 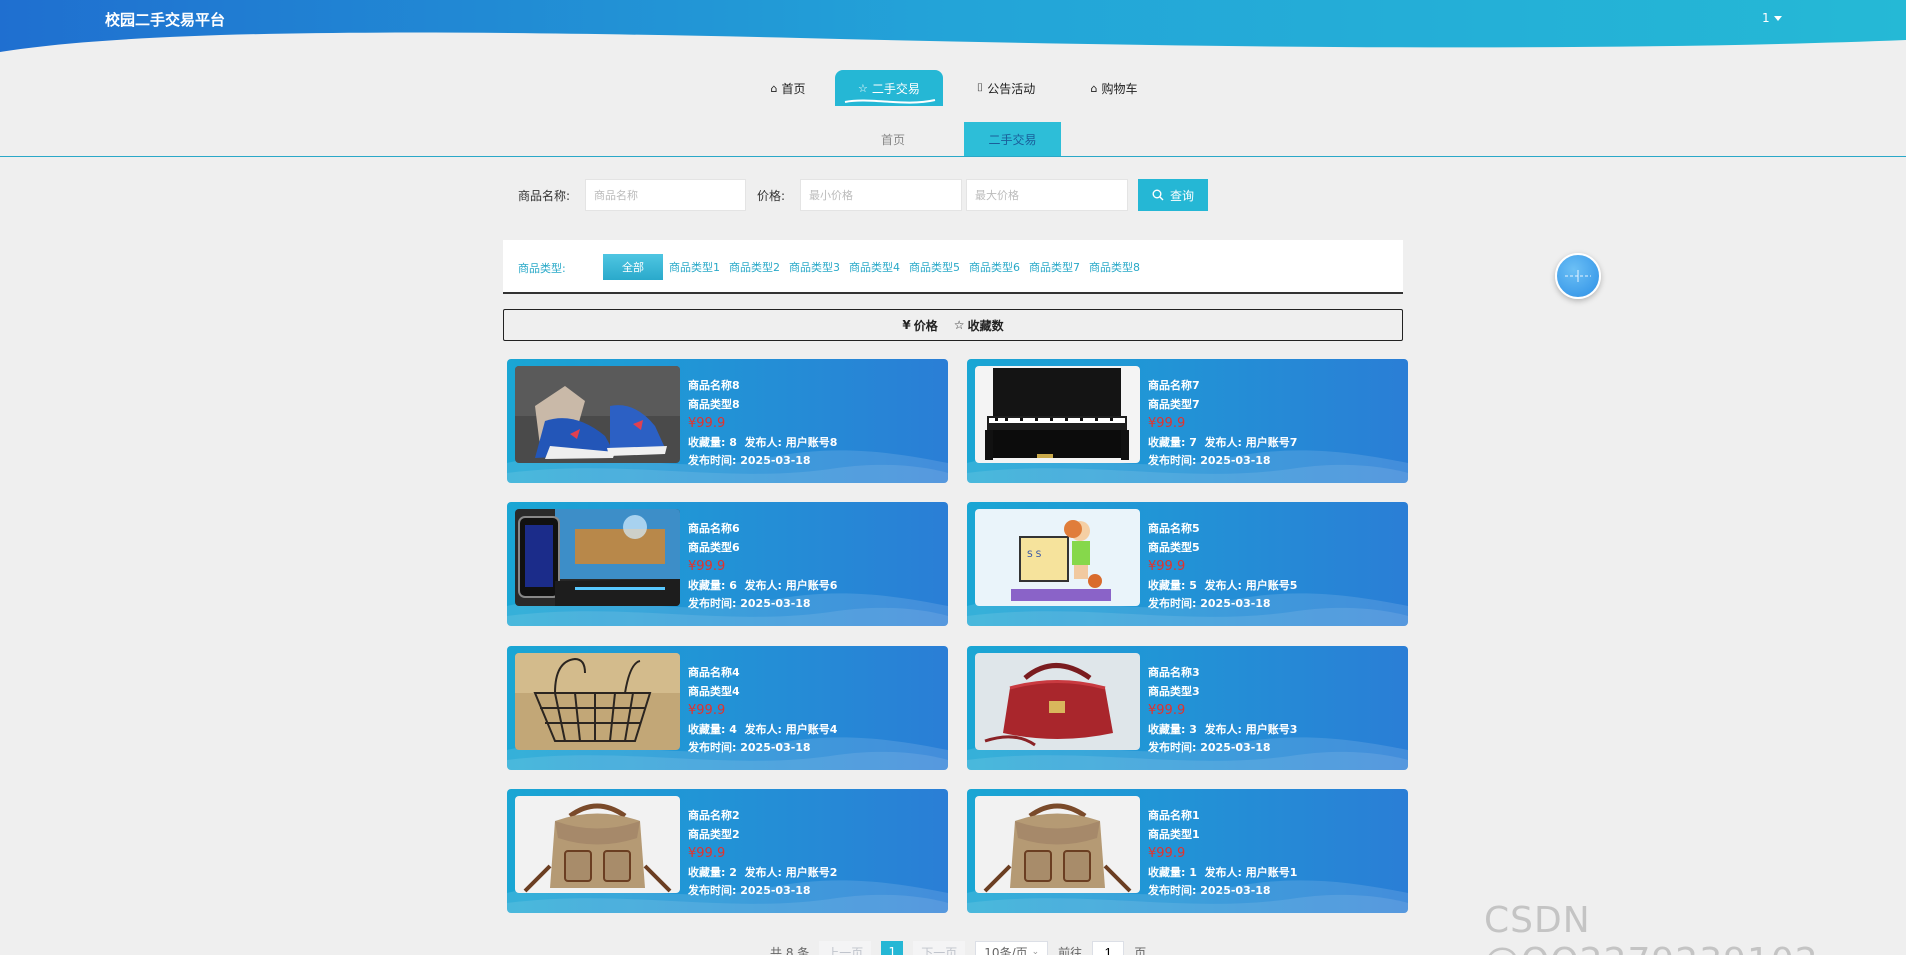 What do you see at coordinates (1140, 950) in the screenshot?
I see `page-unit-label: 页` at bounding box center [1140, 950].